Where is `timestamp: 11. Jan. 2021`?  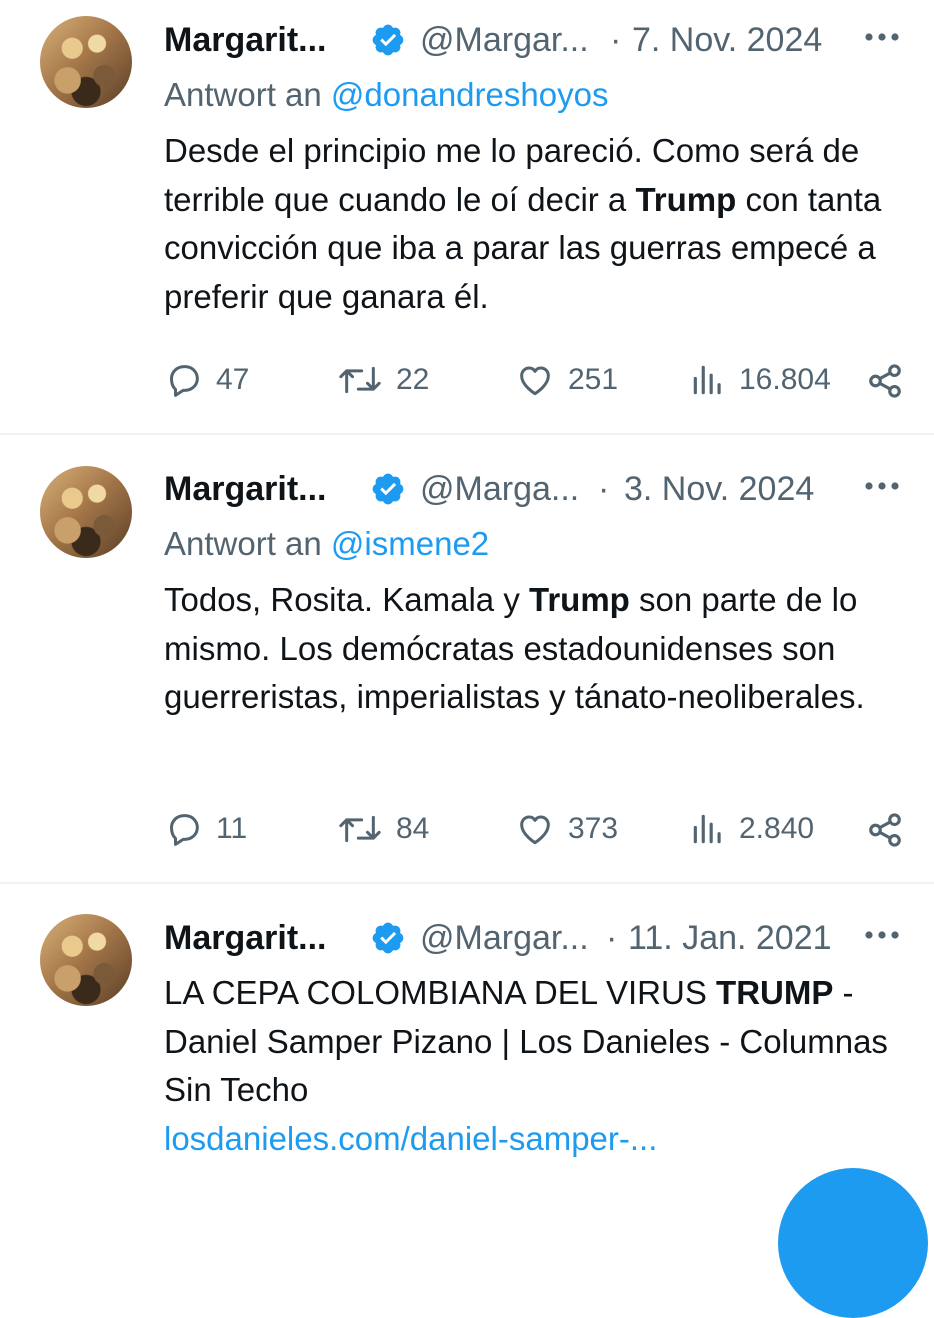 timestamp: 11. Jan. 2021 is located at coordinates (730, 938).